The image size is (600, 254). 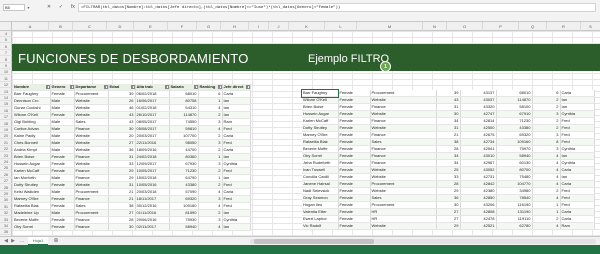 What do you see at coordinates (6, 111) in the screenshot?
I see `row-header: 16` at bounding box center [6, 111].